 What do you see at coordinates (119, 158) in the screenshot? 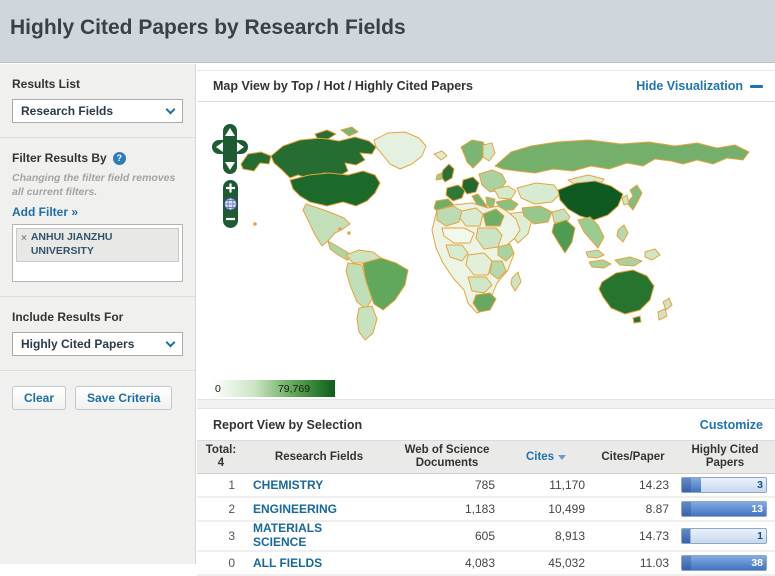
I see `help-icon: ?` at bounding box center [119, 158].